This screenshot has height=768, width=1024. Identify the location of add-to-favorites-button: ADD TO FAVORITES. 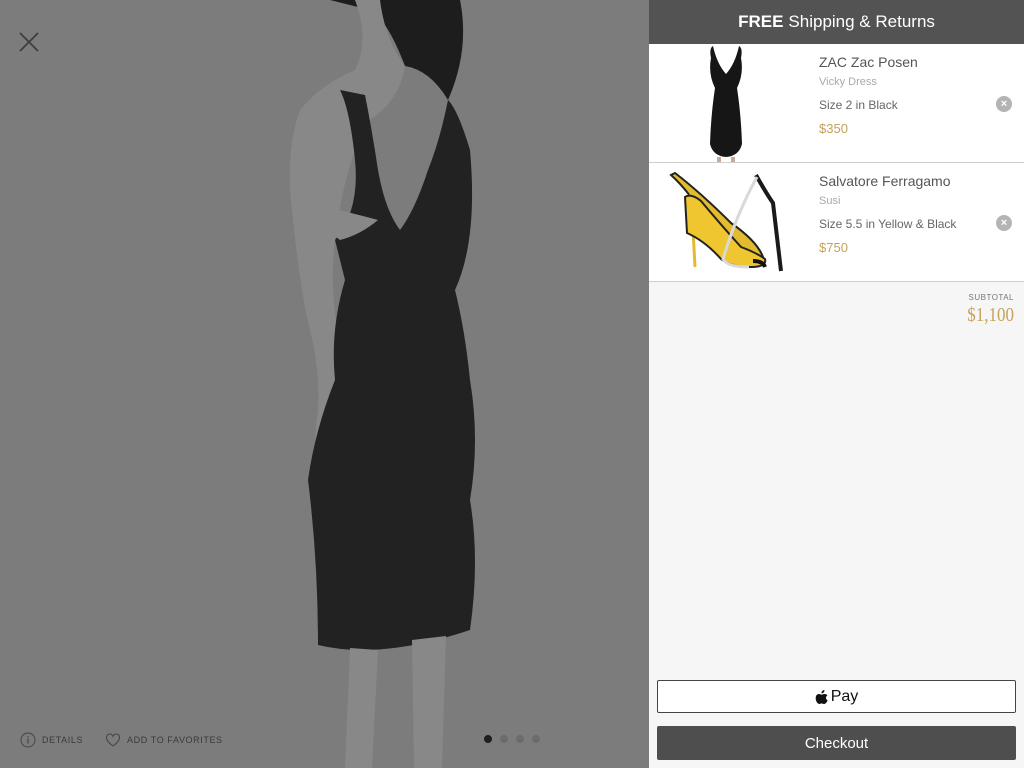
(164, 740).